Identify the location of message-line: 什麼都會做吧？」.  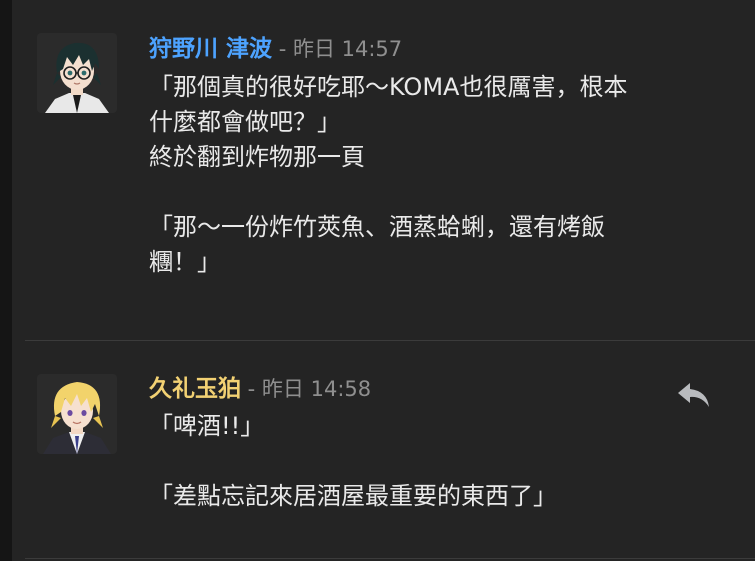
(245, 122).